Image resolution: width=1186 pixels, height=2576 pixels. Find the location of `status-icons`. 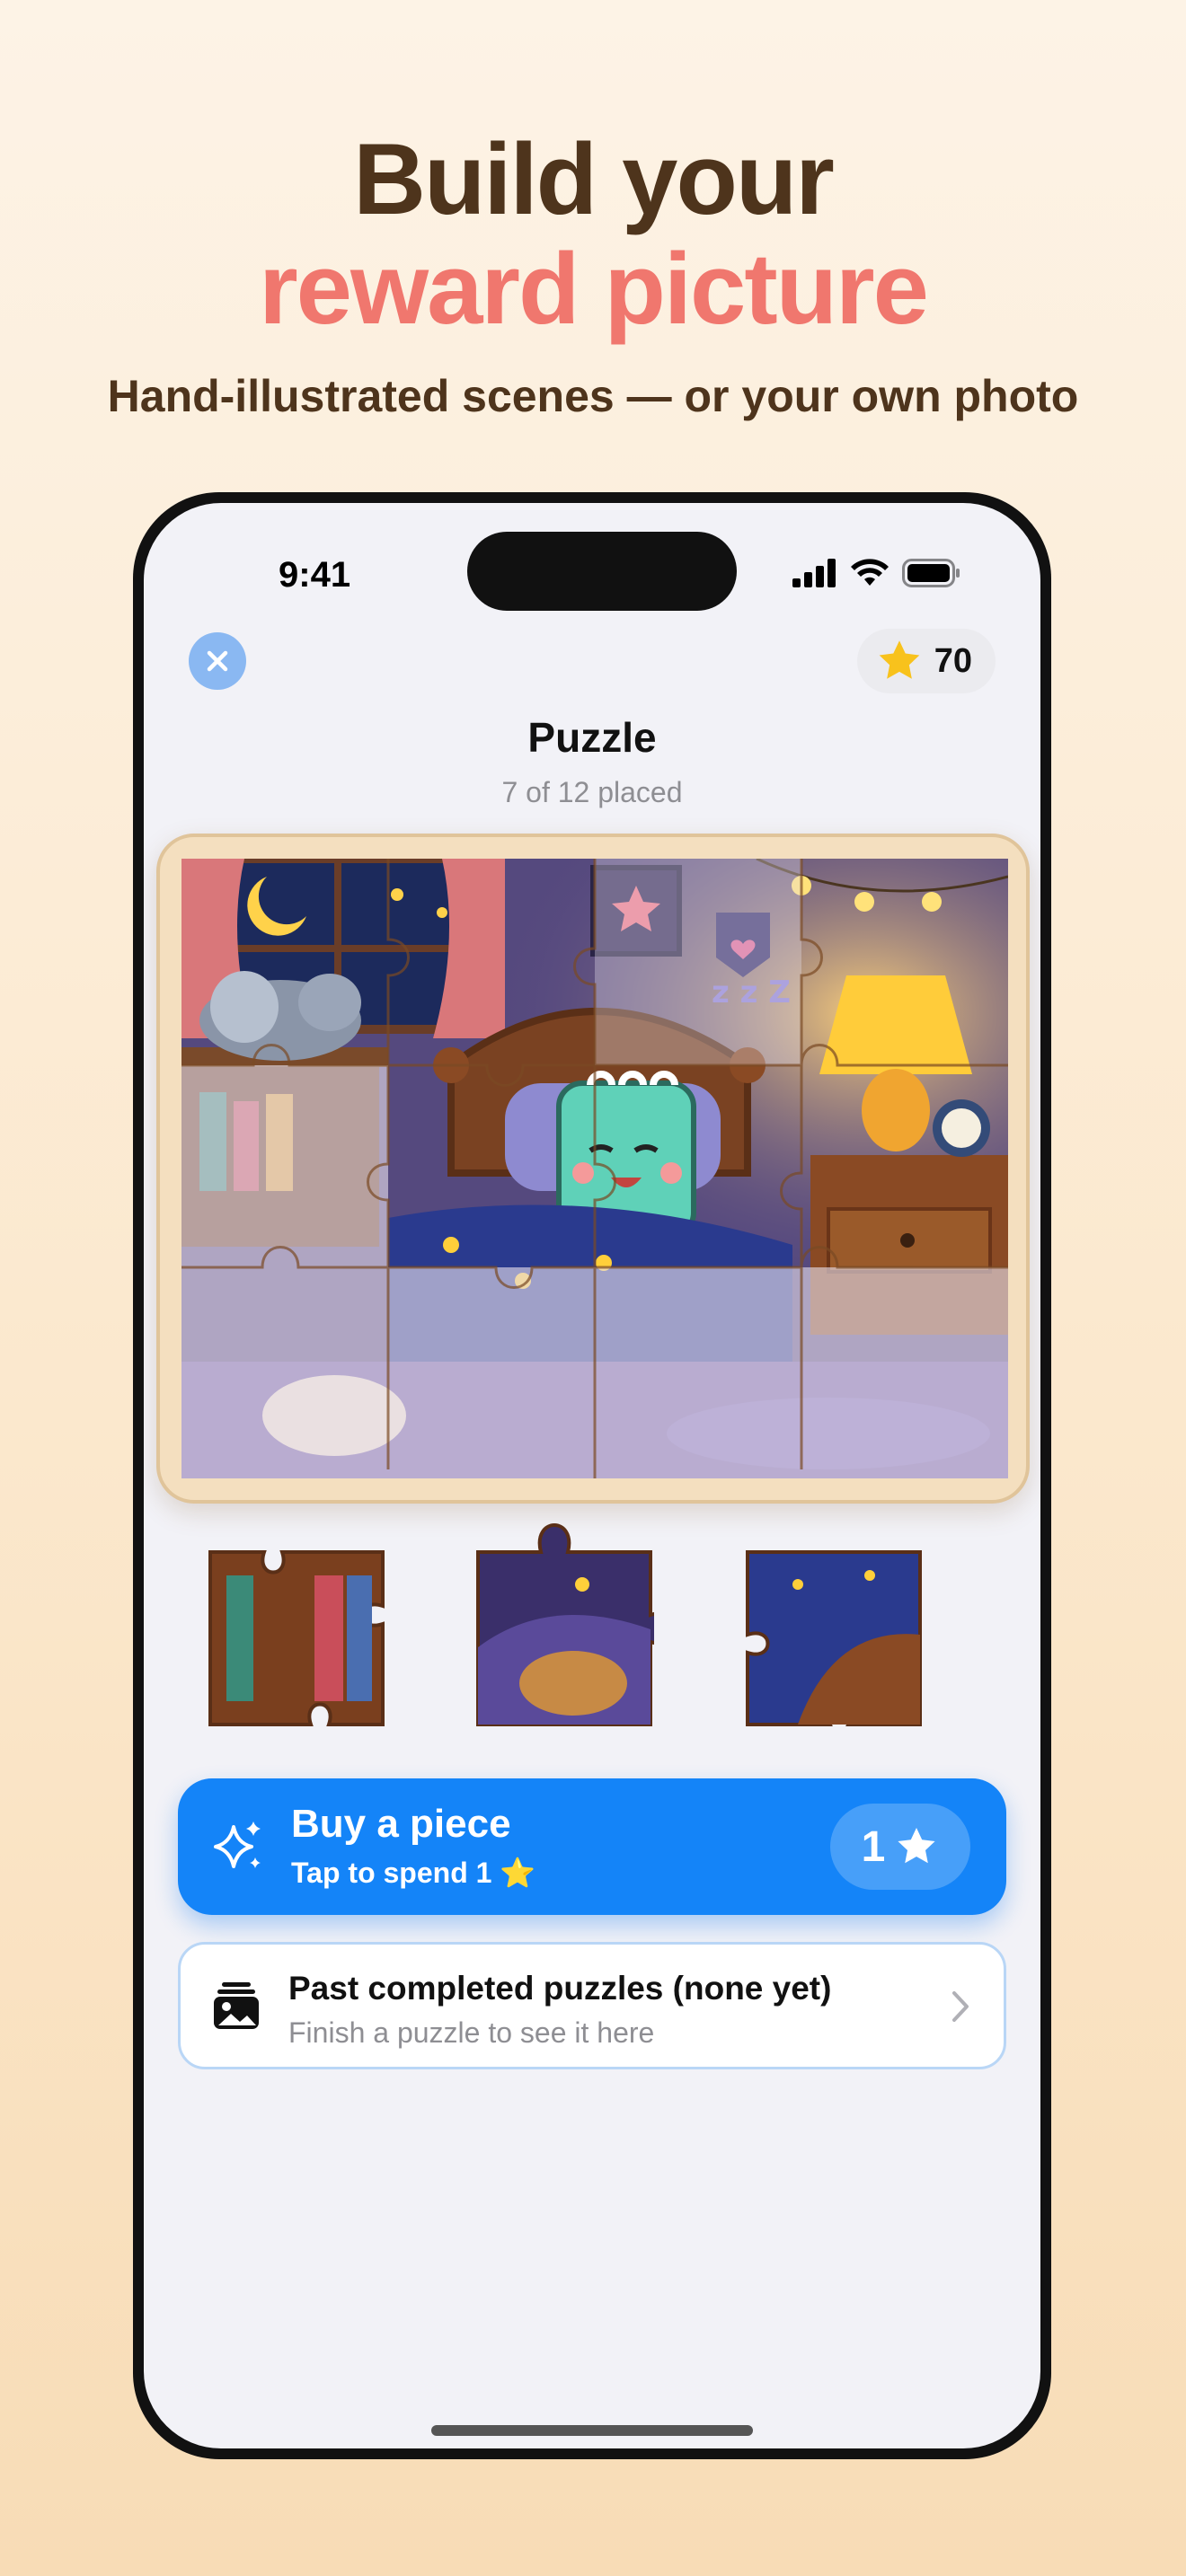

status-icons is located at coordinates (876, 573).